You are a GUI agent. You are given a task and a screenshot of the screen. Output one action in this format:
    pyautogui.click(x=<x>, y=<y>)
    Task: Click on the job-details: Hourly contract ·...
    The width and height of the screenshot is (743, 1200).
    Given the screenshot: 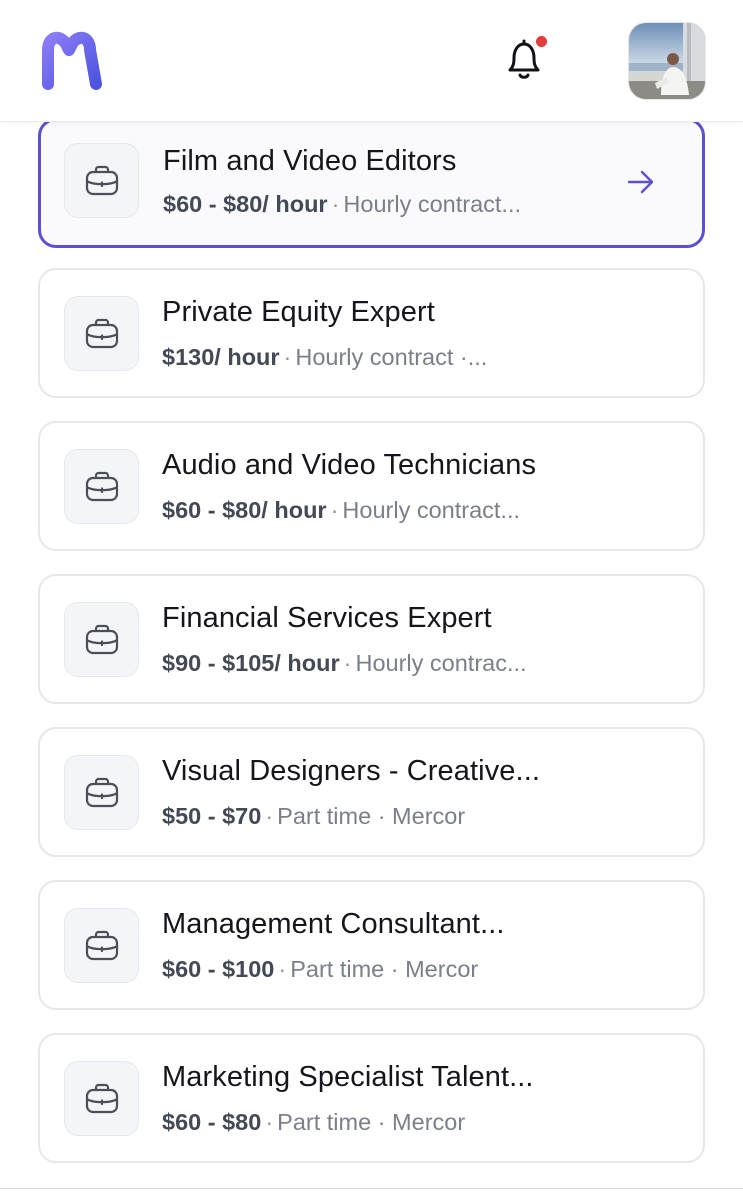 What is the action you would take?
    pyautogui.click(x=391, y=357)
    